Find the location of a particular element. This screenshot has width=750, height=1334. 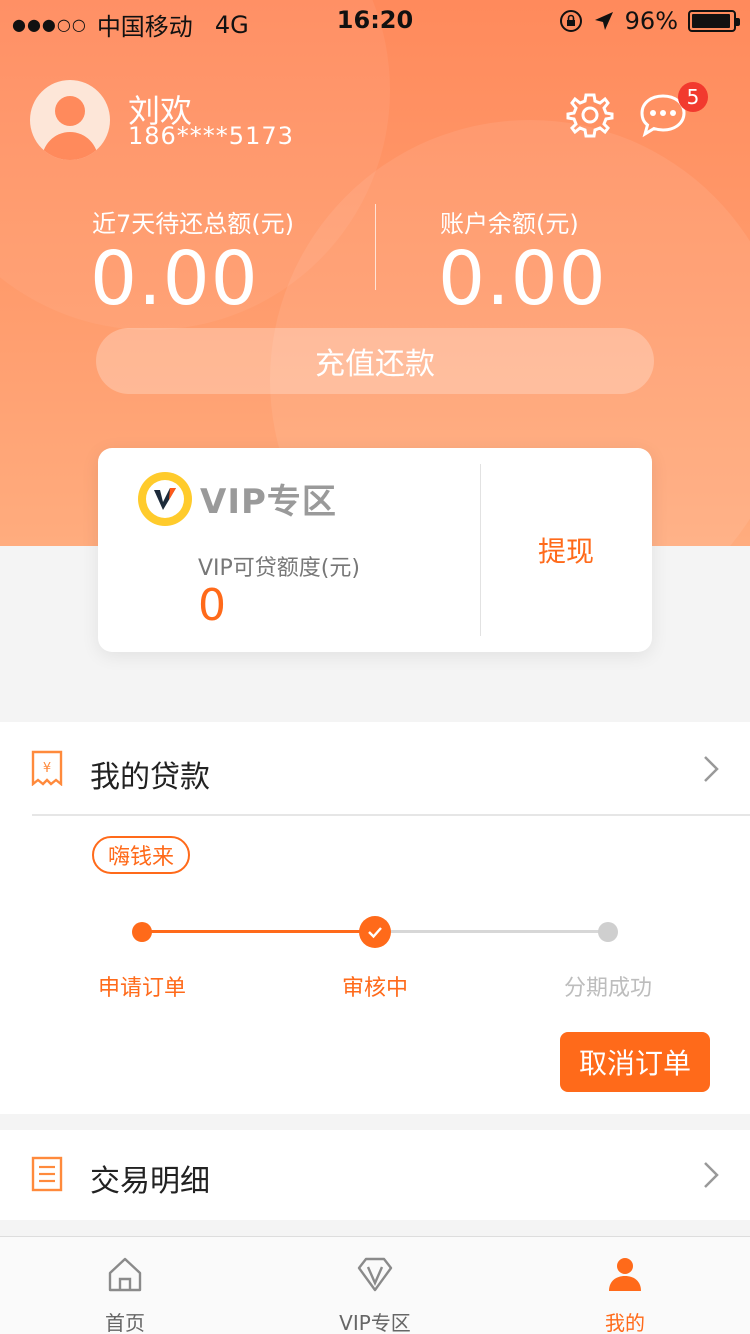

divider is located at coordinates (391, 815).